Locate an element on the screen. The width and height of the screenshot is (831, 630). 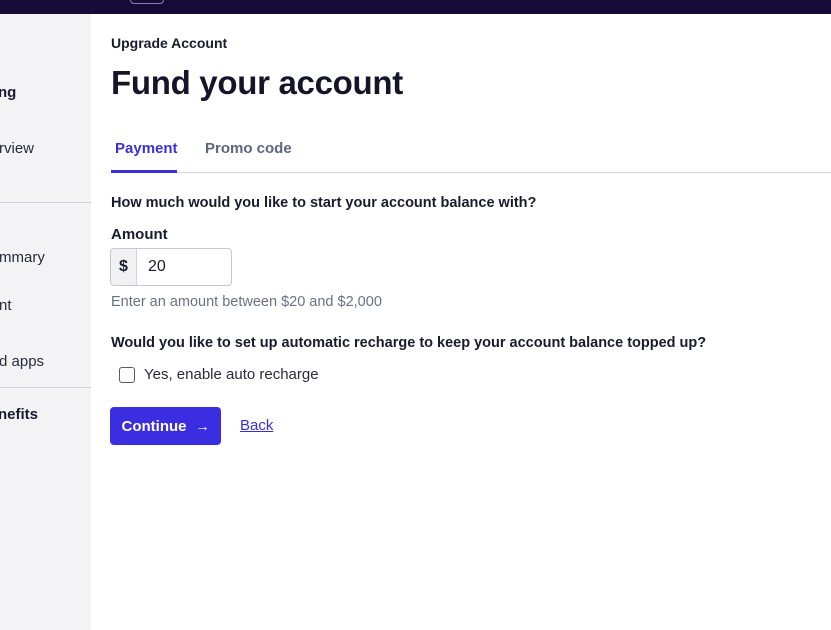
sidebar-item-summary: mmary is located at coordinates (22, 257).